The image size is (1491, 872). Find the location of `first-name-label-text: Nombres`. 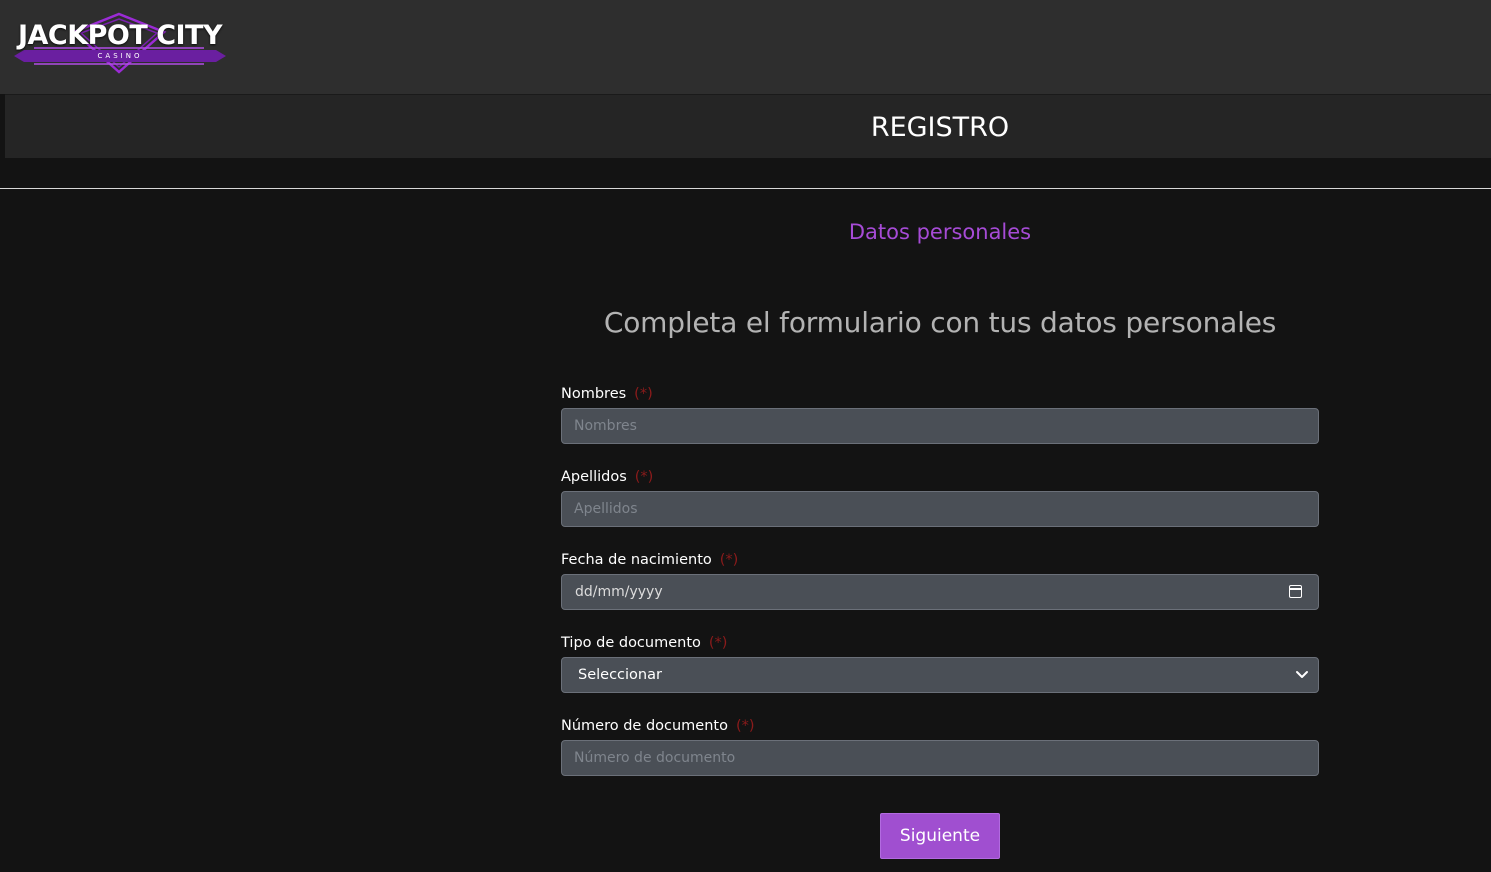

first-name-label-text: Nombres is located at coordinates (594, 394).